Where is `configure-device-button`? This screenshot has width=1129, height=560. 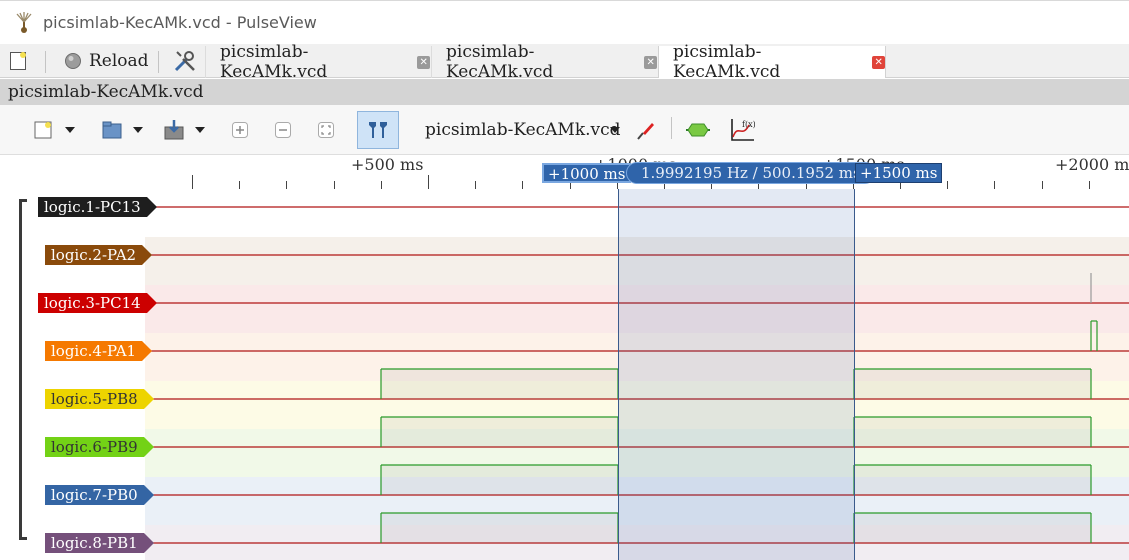
configure-device-button is located at coordinates (646, 130).